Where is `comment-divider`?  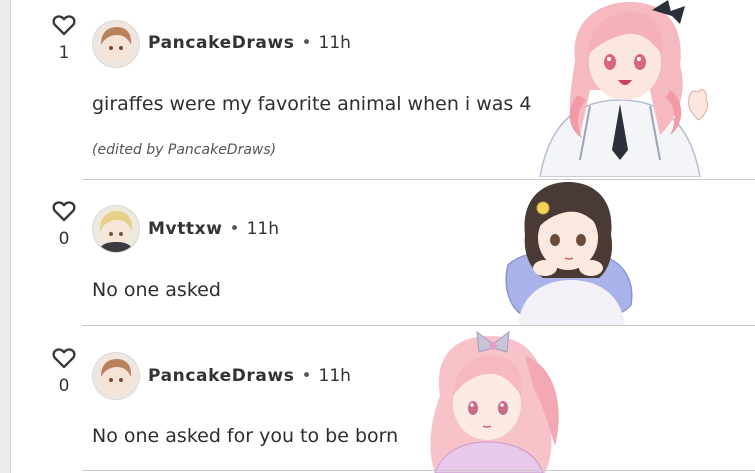 comment-divider is located at coordinates (418, 470).